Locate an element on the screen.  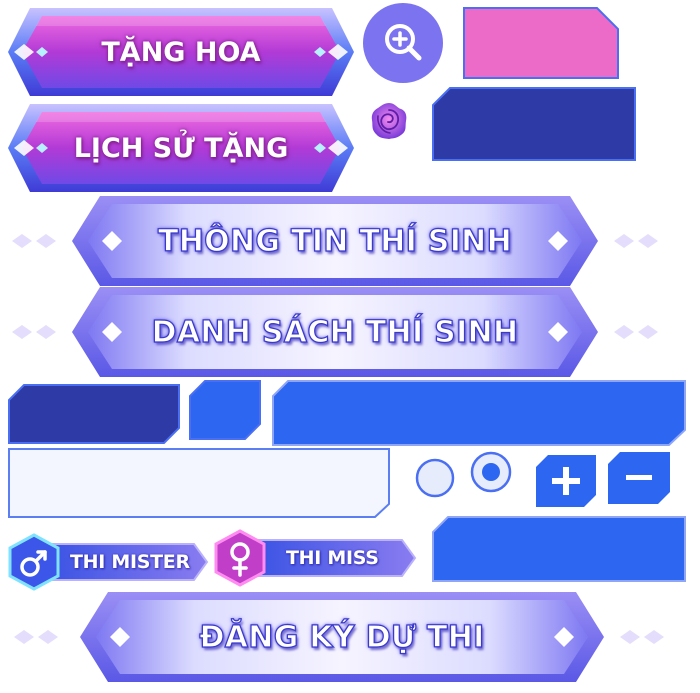
minus-button is located at coordinates (639, 478).